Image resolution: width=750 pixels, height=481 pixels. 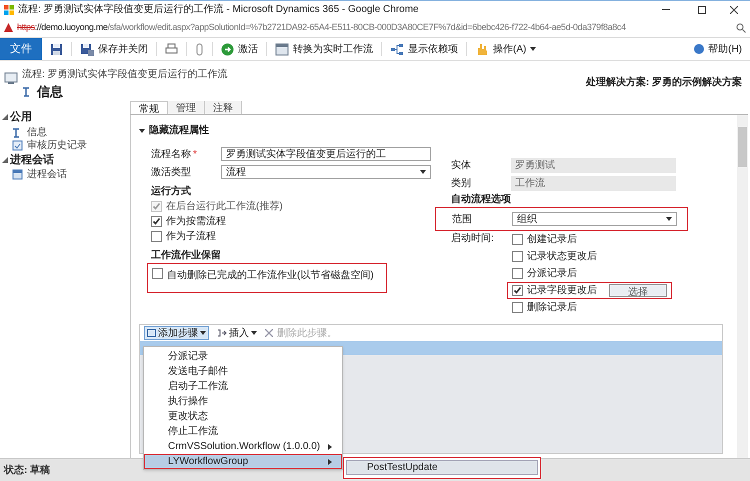 I want to click on nav-item: 进程会话, so click(x=65, y=174).